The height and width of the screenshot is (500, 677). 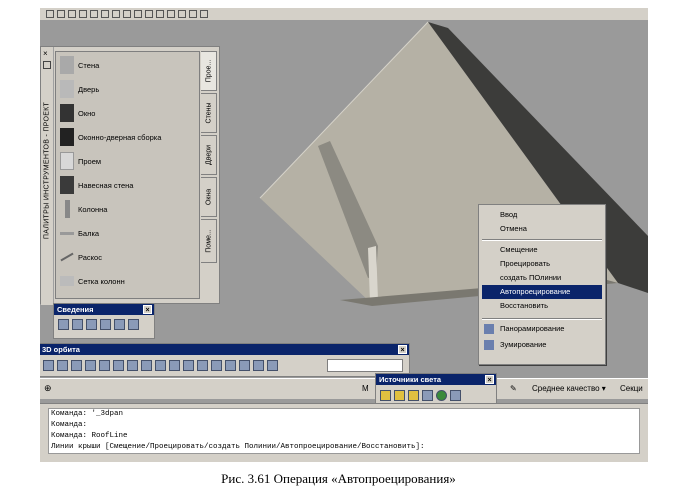 I want to click on lights-toolbar-title-text: Источники света, so click(x=410, y=379).